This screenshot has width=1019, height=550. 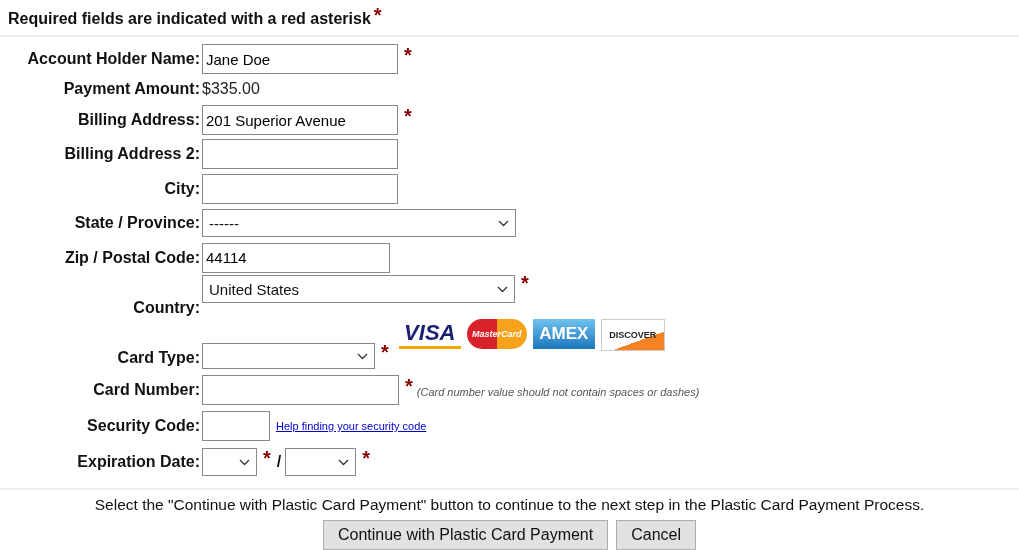 I want to click on field-label: Billing Address 2:, so click(x=131, y=154).